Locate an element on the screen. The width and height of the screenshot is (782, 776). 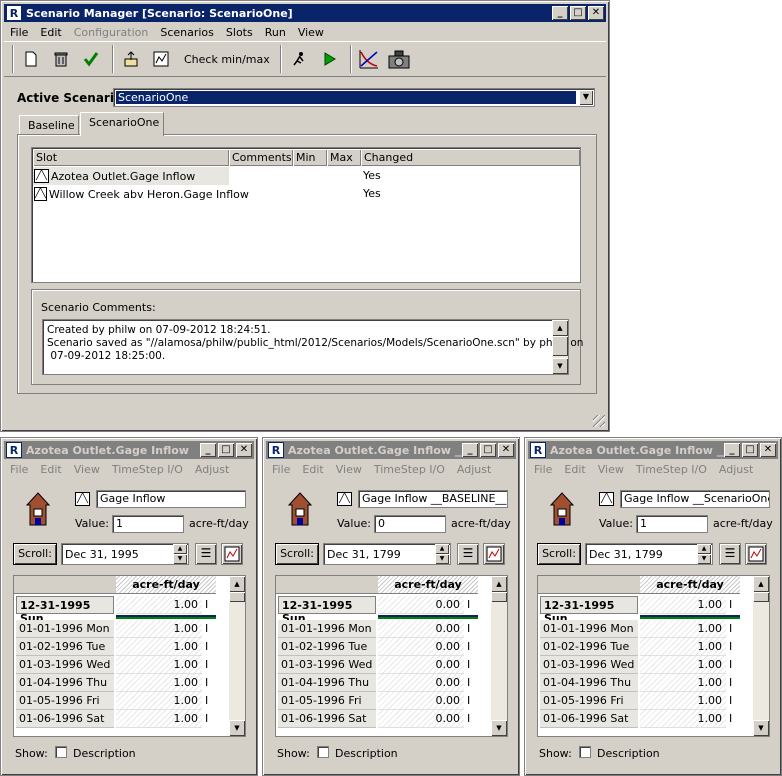
row-date: 01-01-1996 Mon is located at coordinates (589, 629).